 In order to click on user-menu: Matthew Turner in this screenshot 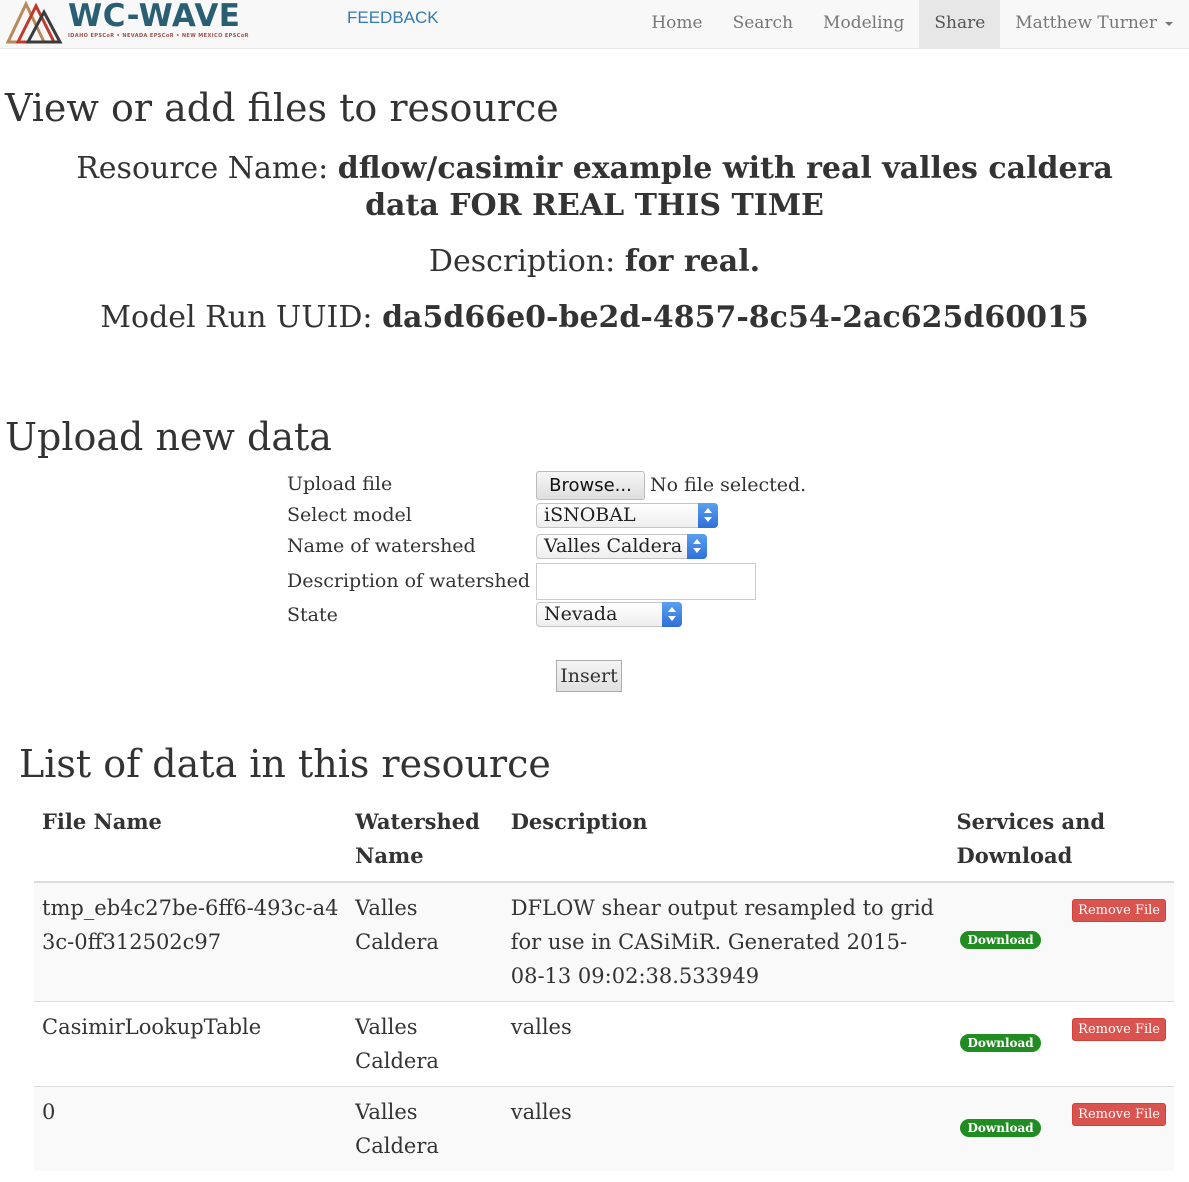, I will do `click(1094, 24)`.